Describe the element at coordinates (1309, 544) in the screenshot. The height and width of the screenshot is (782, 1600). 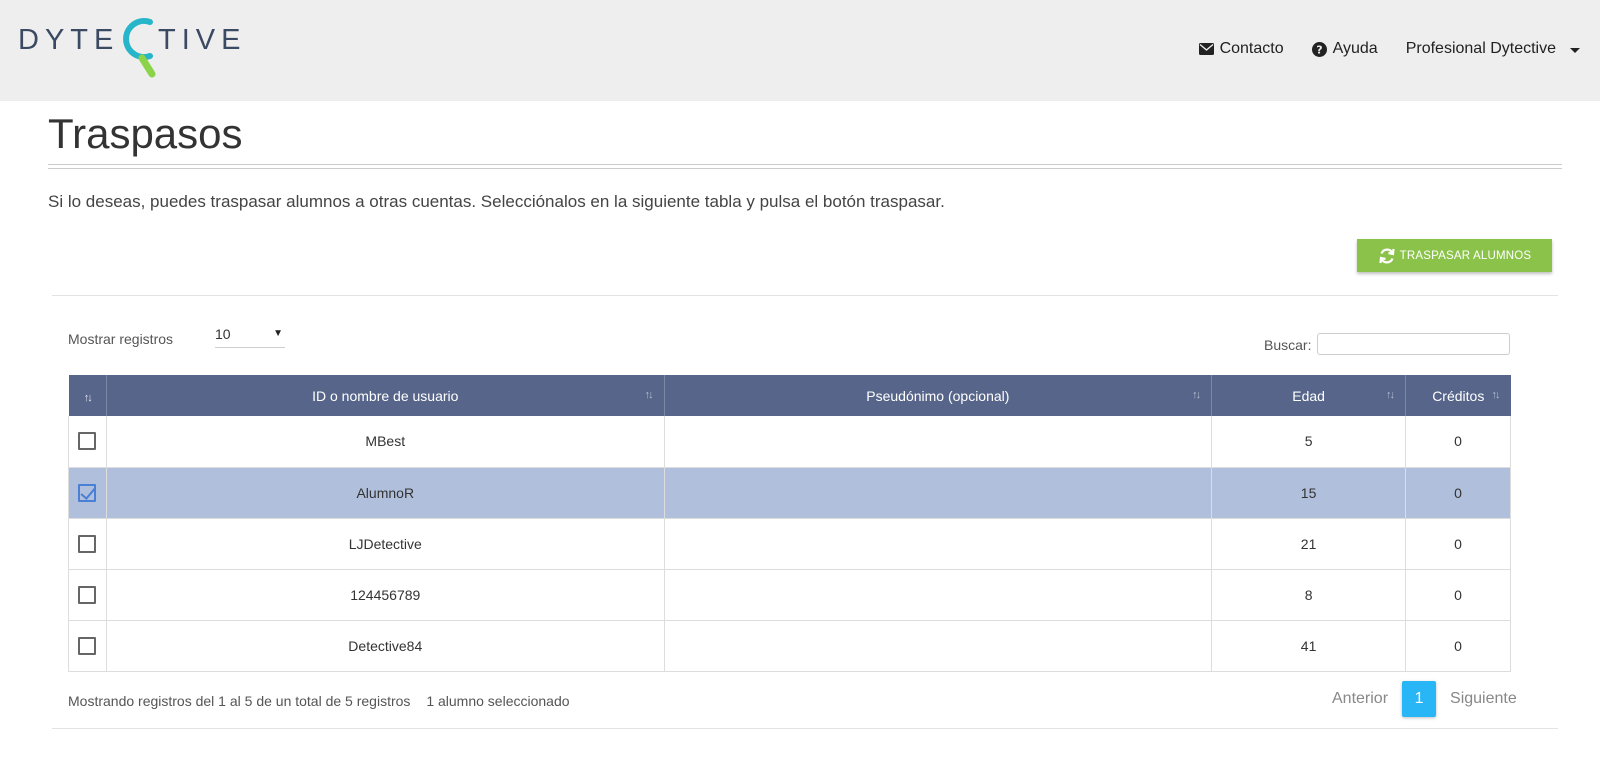
I see `cell-age: 21` at that location.